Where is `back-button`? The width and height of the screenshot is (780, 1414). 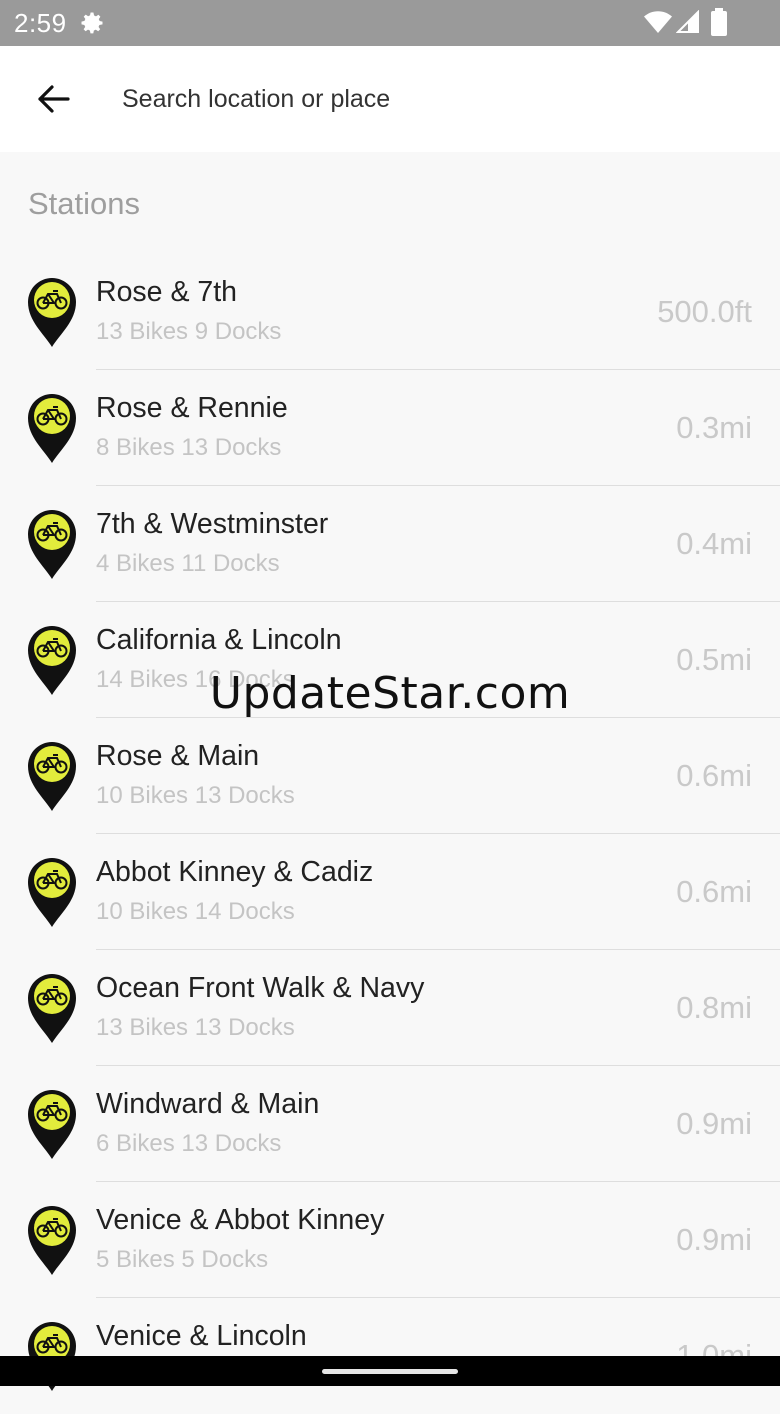
back-button is located at coordinates (53, 99).